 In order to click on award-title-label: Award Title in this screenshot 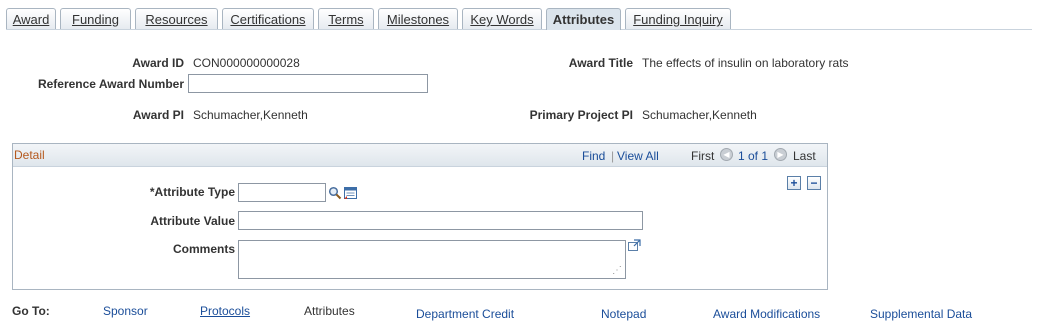, I will do `click(600, 63)`.